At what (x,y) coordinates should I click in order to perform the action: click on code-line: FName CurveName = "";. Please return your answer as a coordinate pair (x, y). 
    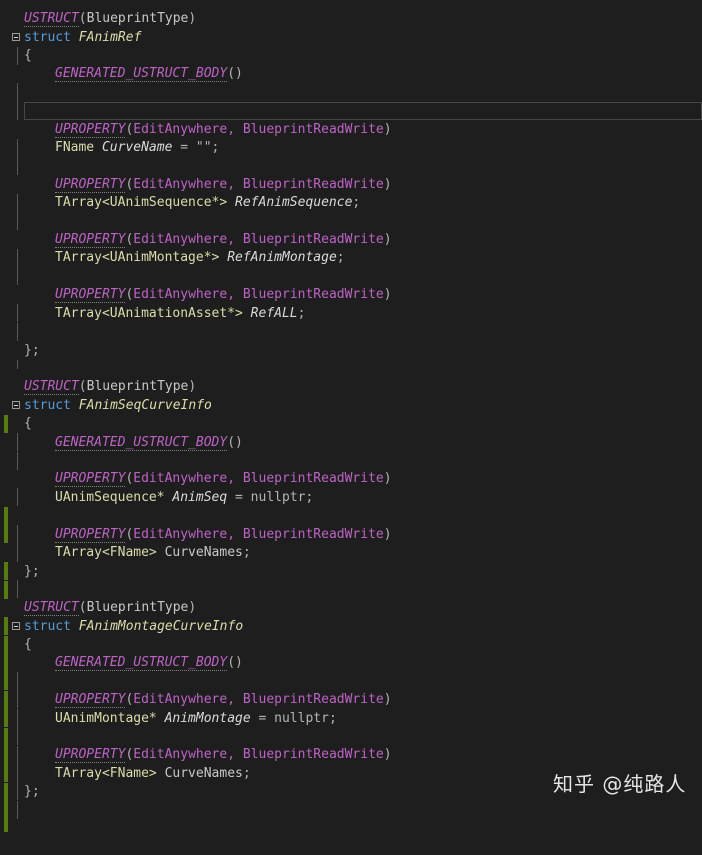
    Looking at the image, I should click on (351, 157).